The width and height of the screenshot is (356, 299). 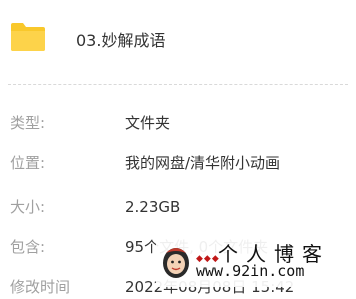 I want to click on property-label: 位置:, so click(x=28, y=163).